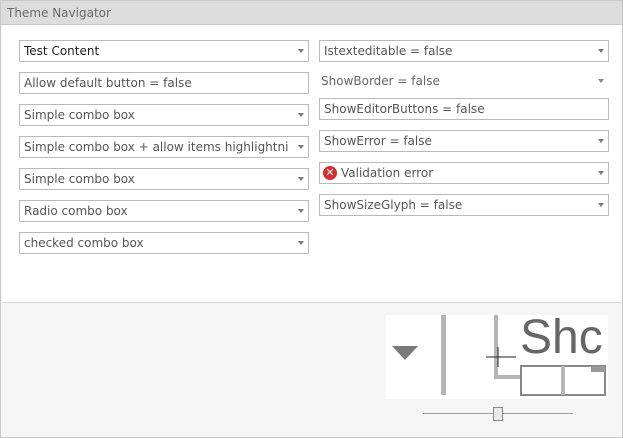 The image size is (623, 438). What do you see at coordinates (84, 243) in the screenshot?
I see `checked-combo-box-value: checked combo box` at bounding box center [84, 243].